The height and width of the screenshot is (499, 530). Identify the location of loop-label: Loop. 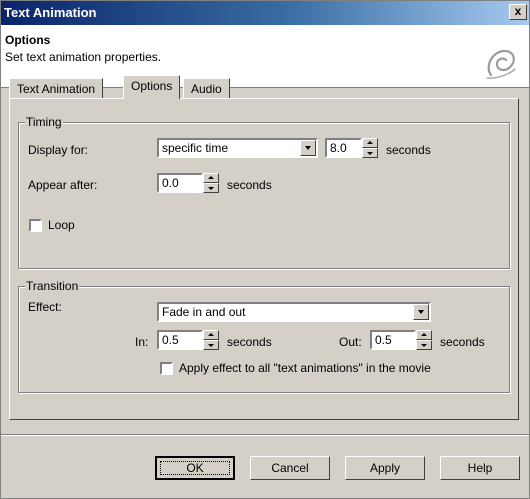
(61, 225).